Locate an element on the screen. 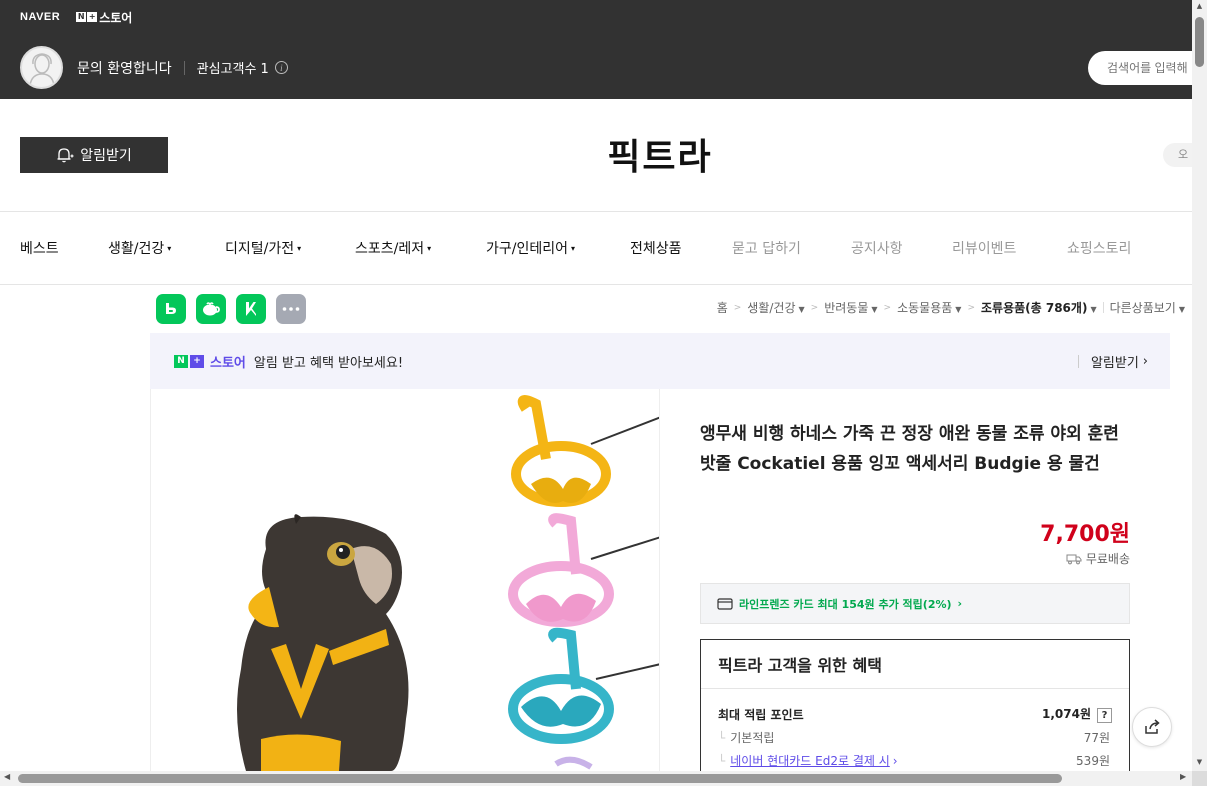  scroll-right-arrow-icon: ▶ is located at coordinates (1183, 776).